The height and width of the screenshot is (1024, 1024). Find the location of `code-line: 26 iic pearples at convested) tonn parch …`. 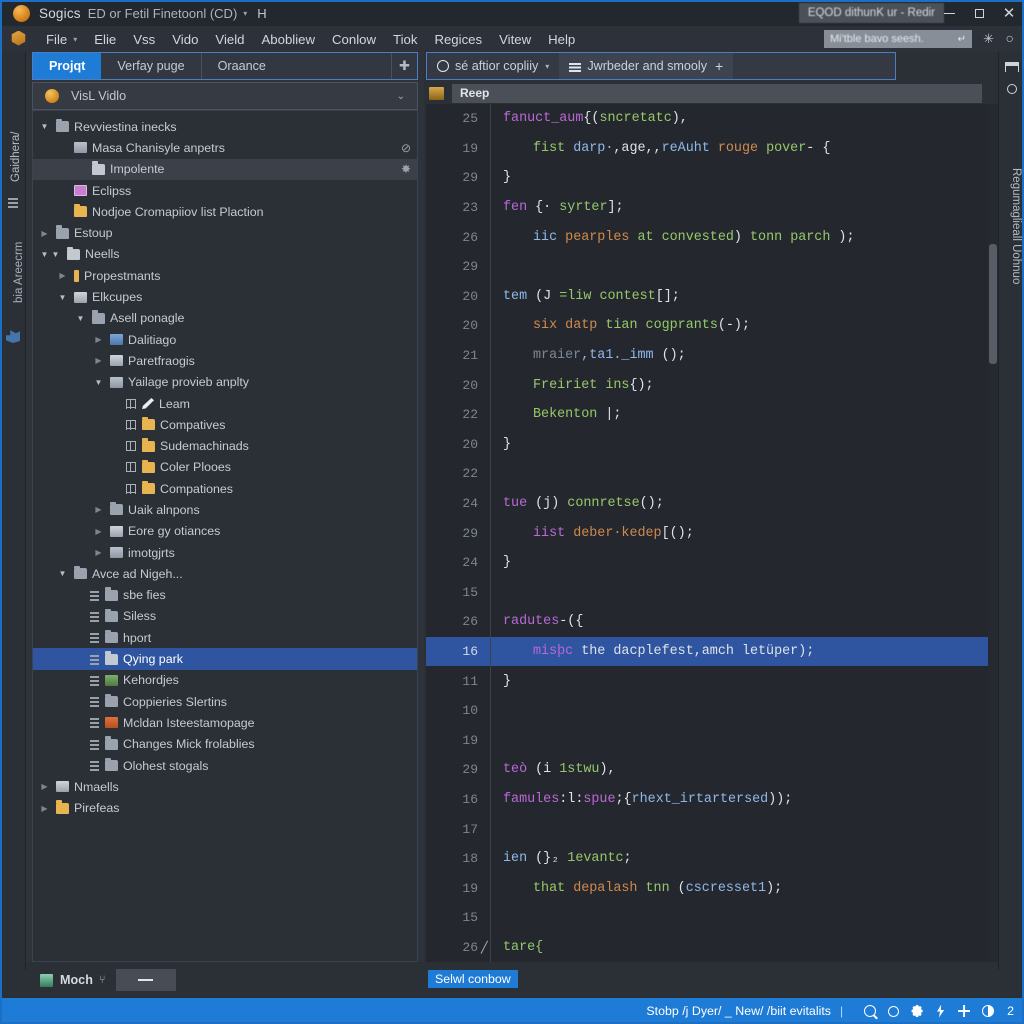

code-line: 26 iic pearples at convested) tonn parch … is located at coordinates (711, 237).